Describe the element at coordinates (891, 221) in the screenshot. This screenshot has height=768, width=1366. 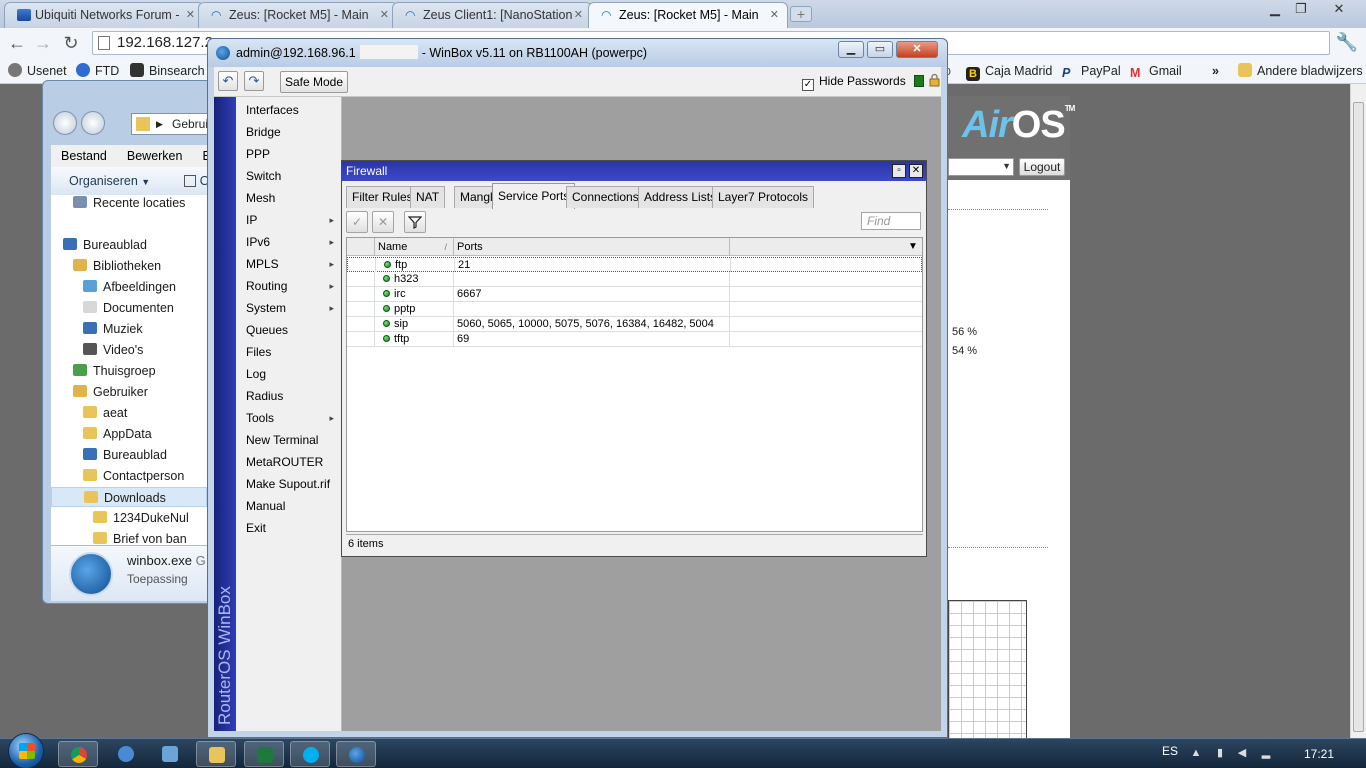
I see `find-input: Find` at that location.